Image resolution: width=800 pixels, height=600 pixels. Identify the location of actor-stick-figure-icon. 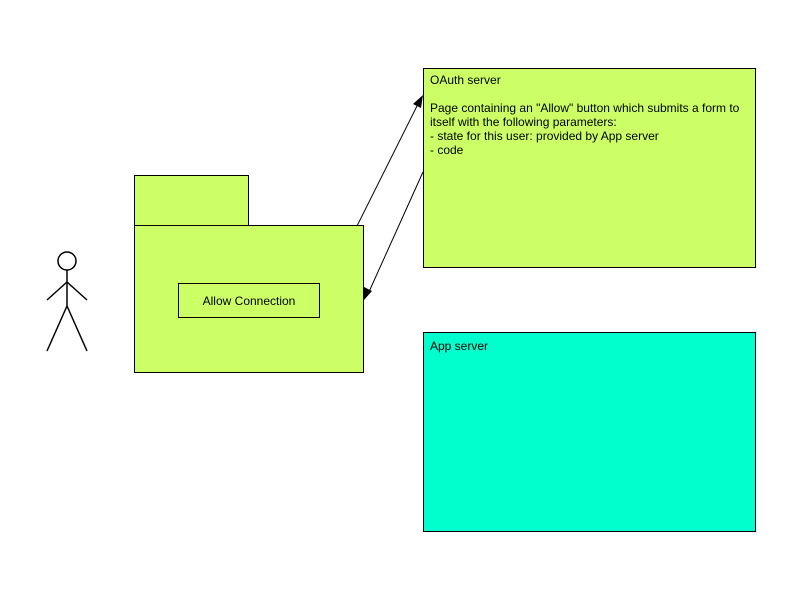
(67, 301).